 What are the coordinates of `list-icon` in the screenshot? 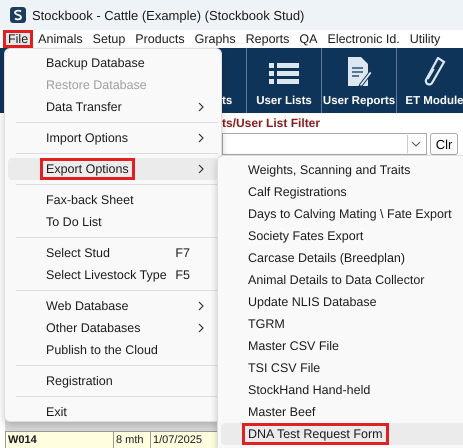 It's located at (284, 74).